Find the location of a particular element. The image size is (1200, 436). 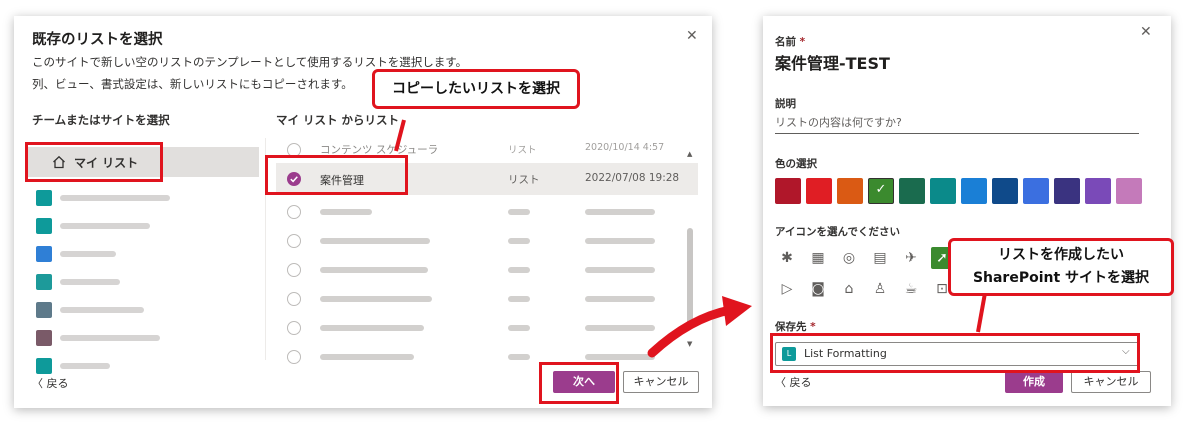

pointer-line-copy is located at coordinates (400, 135).